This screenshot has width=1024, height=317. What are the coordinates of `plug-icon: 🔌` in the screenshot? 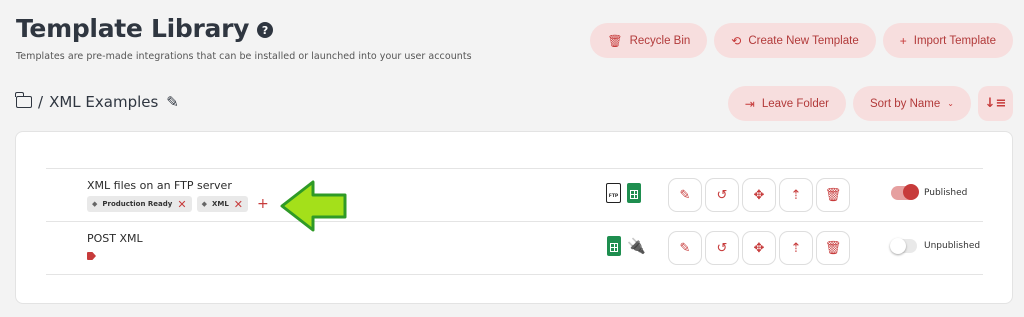 It's located at (636, 246).